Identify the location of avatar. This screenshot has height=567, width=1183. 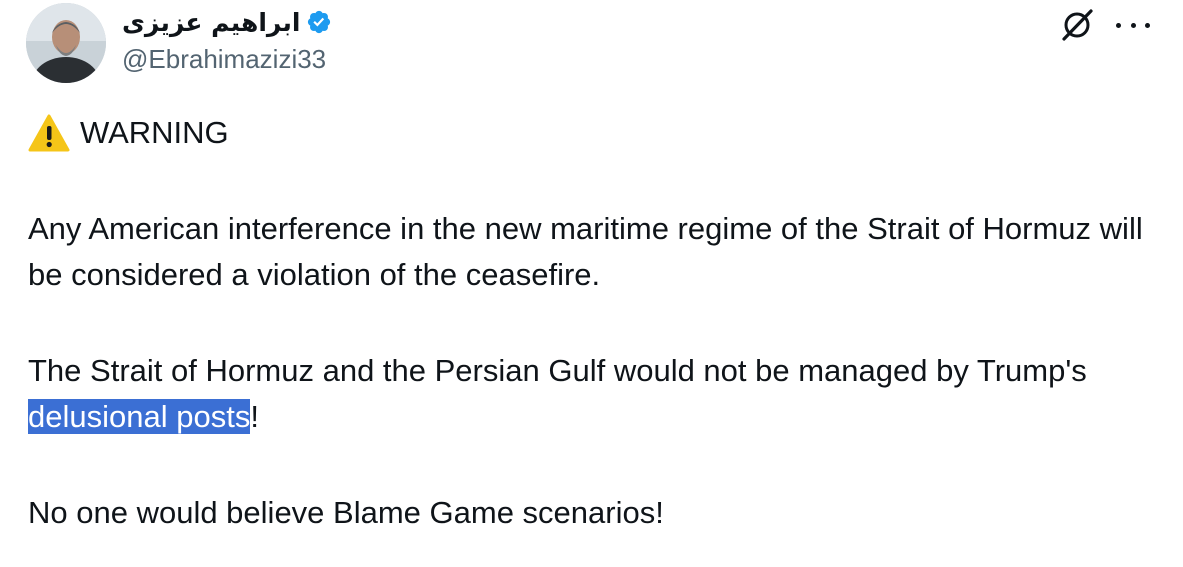
(66, 43).